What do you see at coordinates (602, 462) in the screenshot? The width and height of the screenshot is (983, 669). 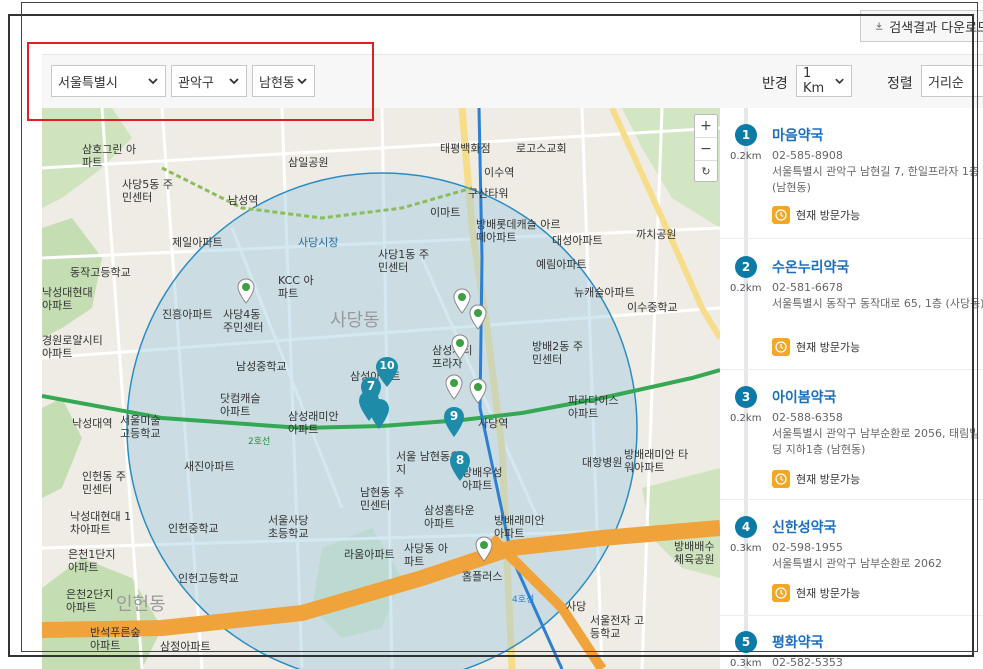 I see `map-label: 대항병원` at bounding box center [602, 462].